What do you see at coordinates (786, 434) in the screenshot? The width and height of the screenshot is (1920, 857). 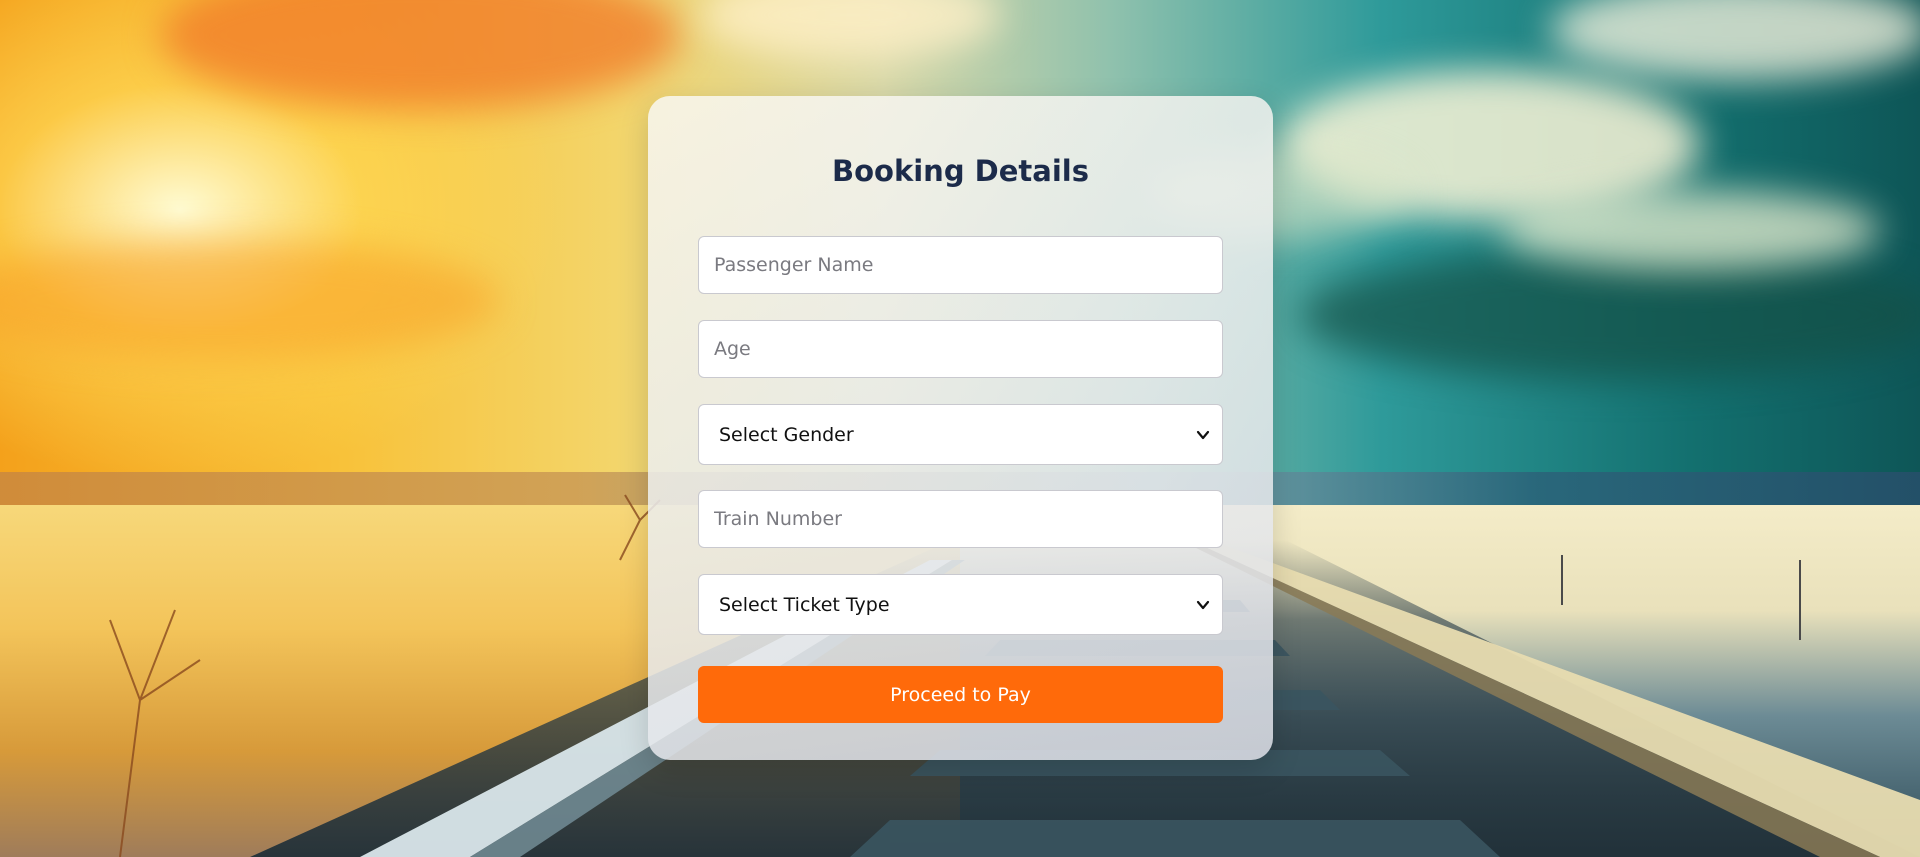 I see `gender-select-value: Select Gender` at bounding box center [786, 434].